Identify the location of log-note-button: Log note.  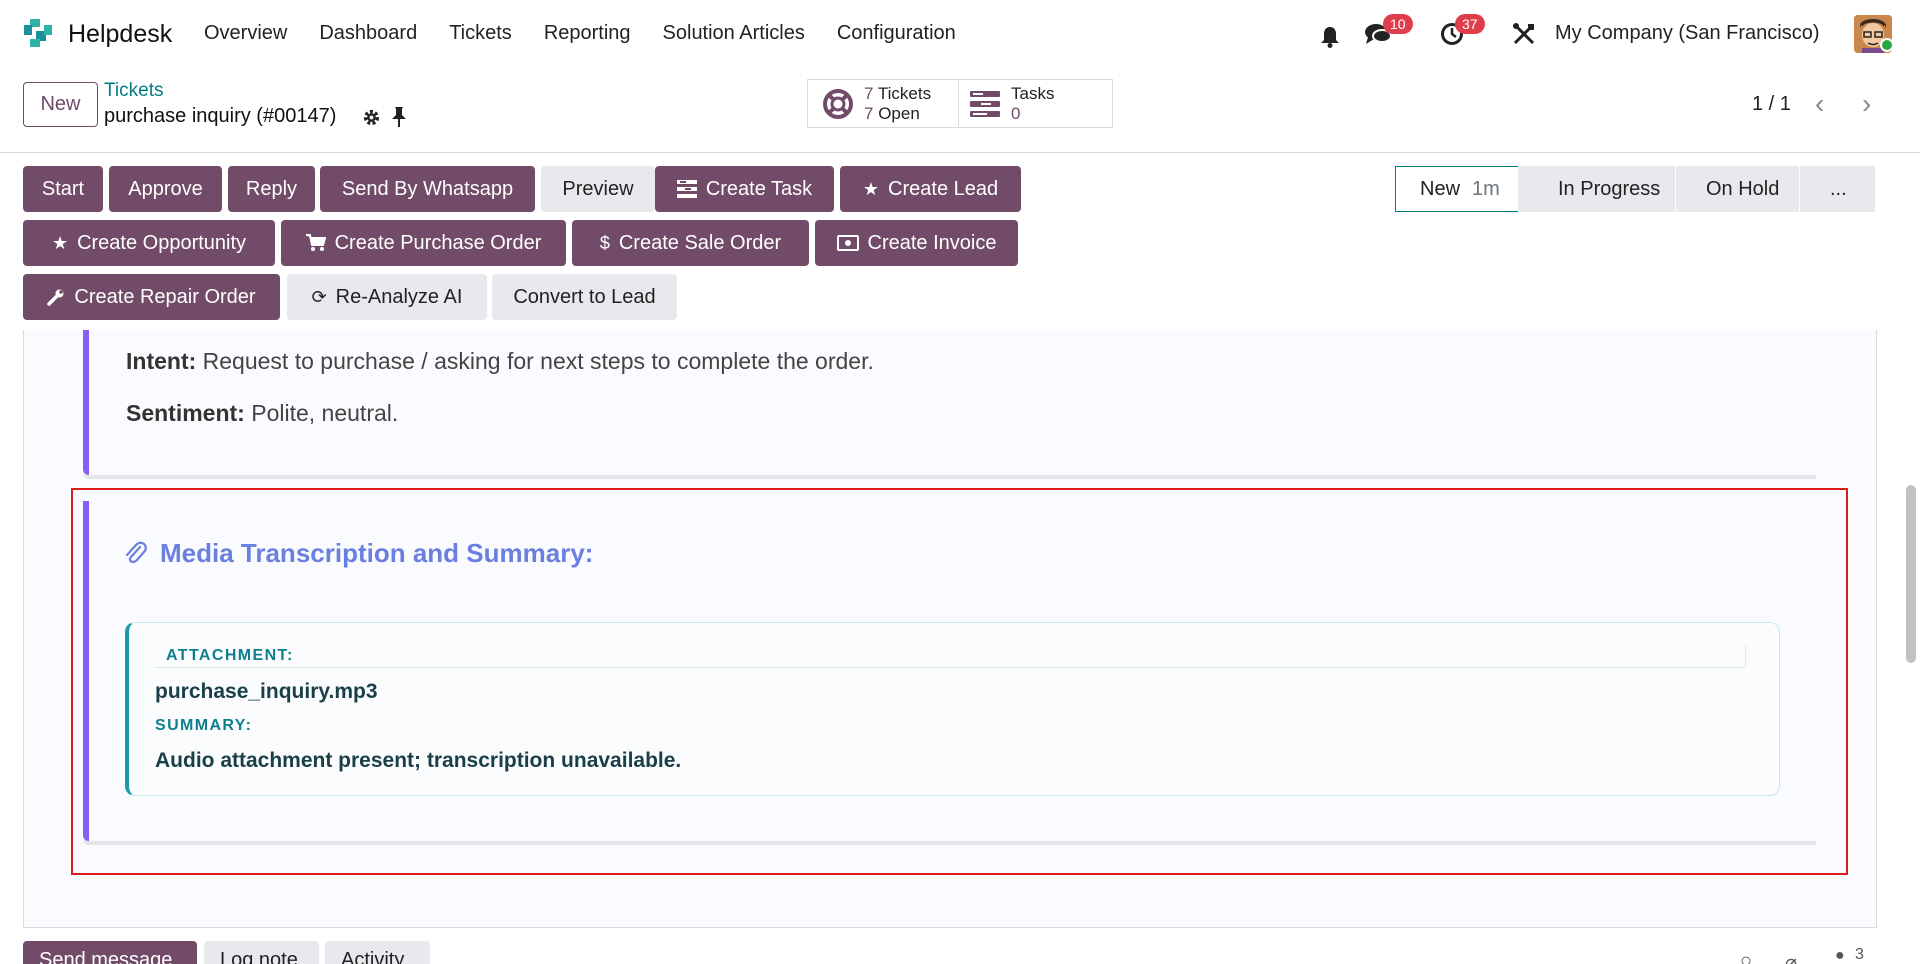
(261, 952).